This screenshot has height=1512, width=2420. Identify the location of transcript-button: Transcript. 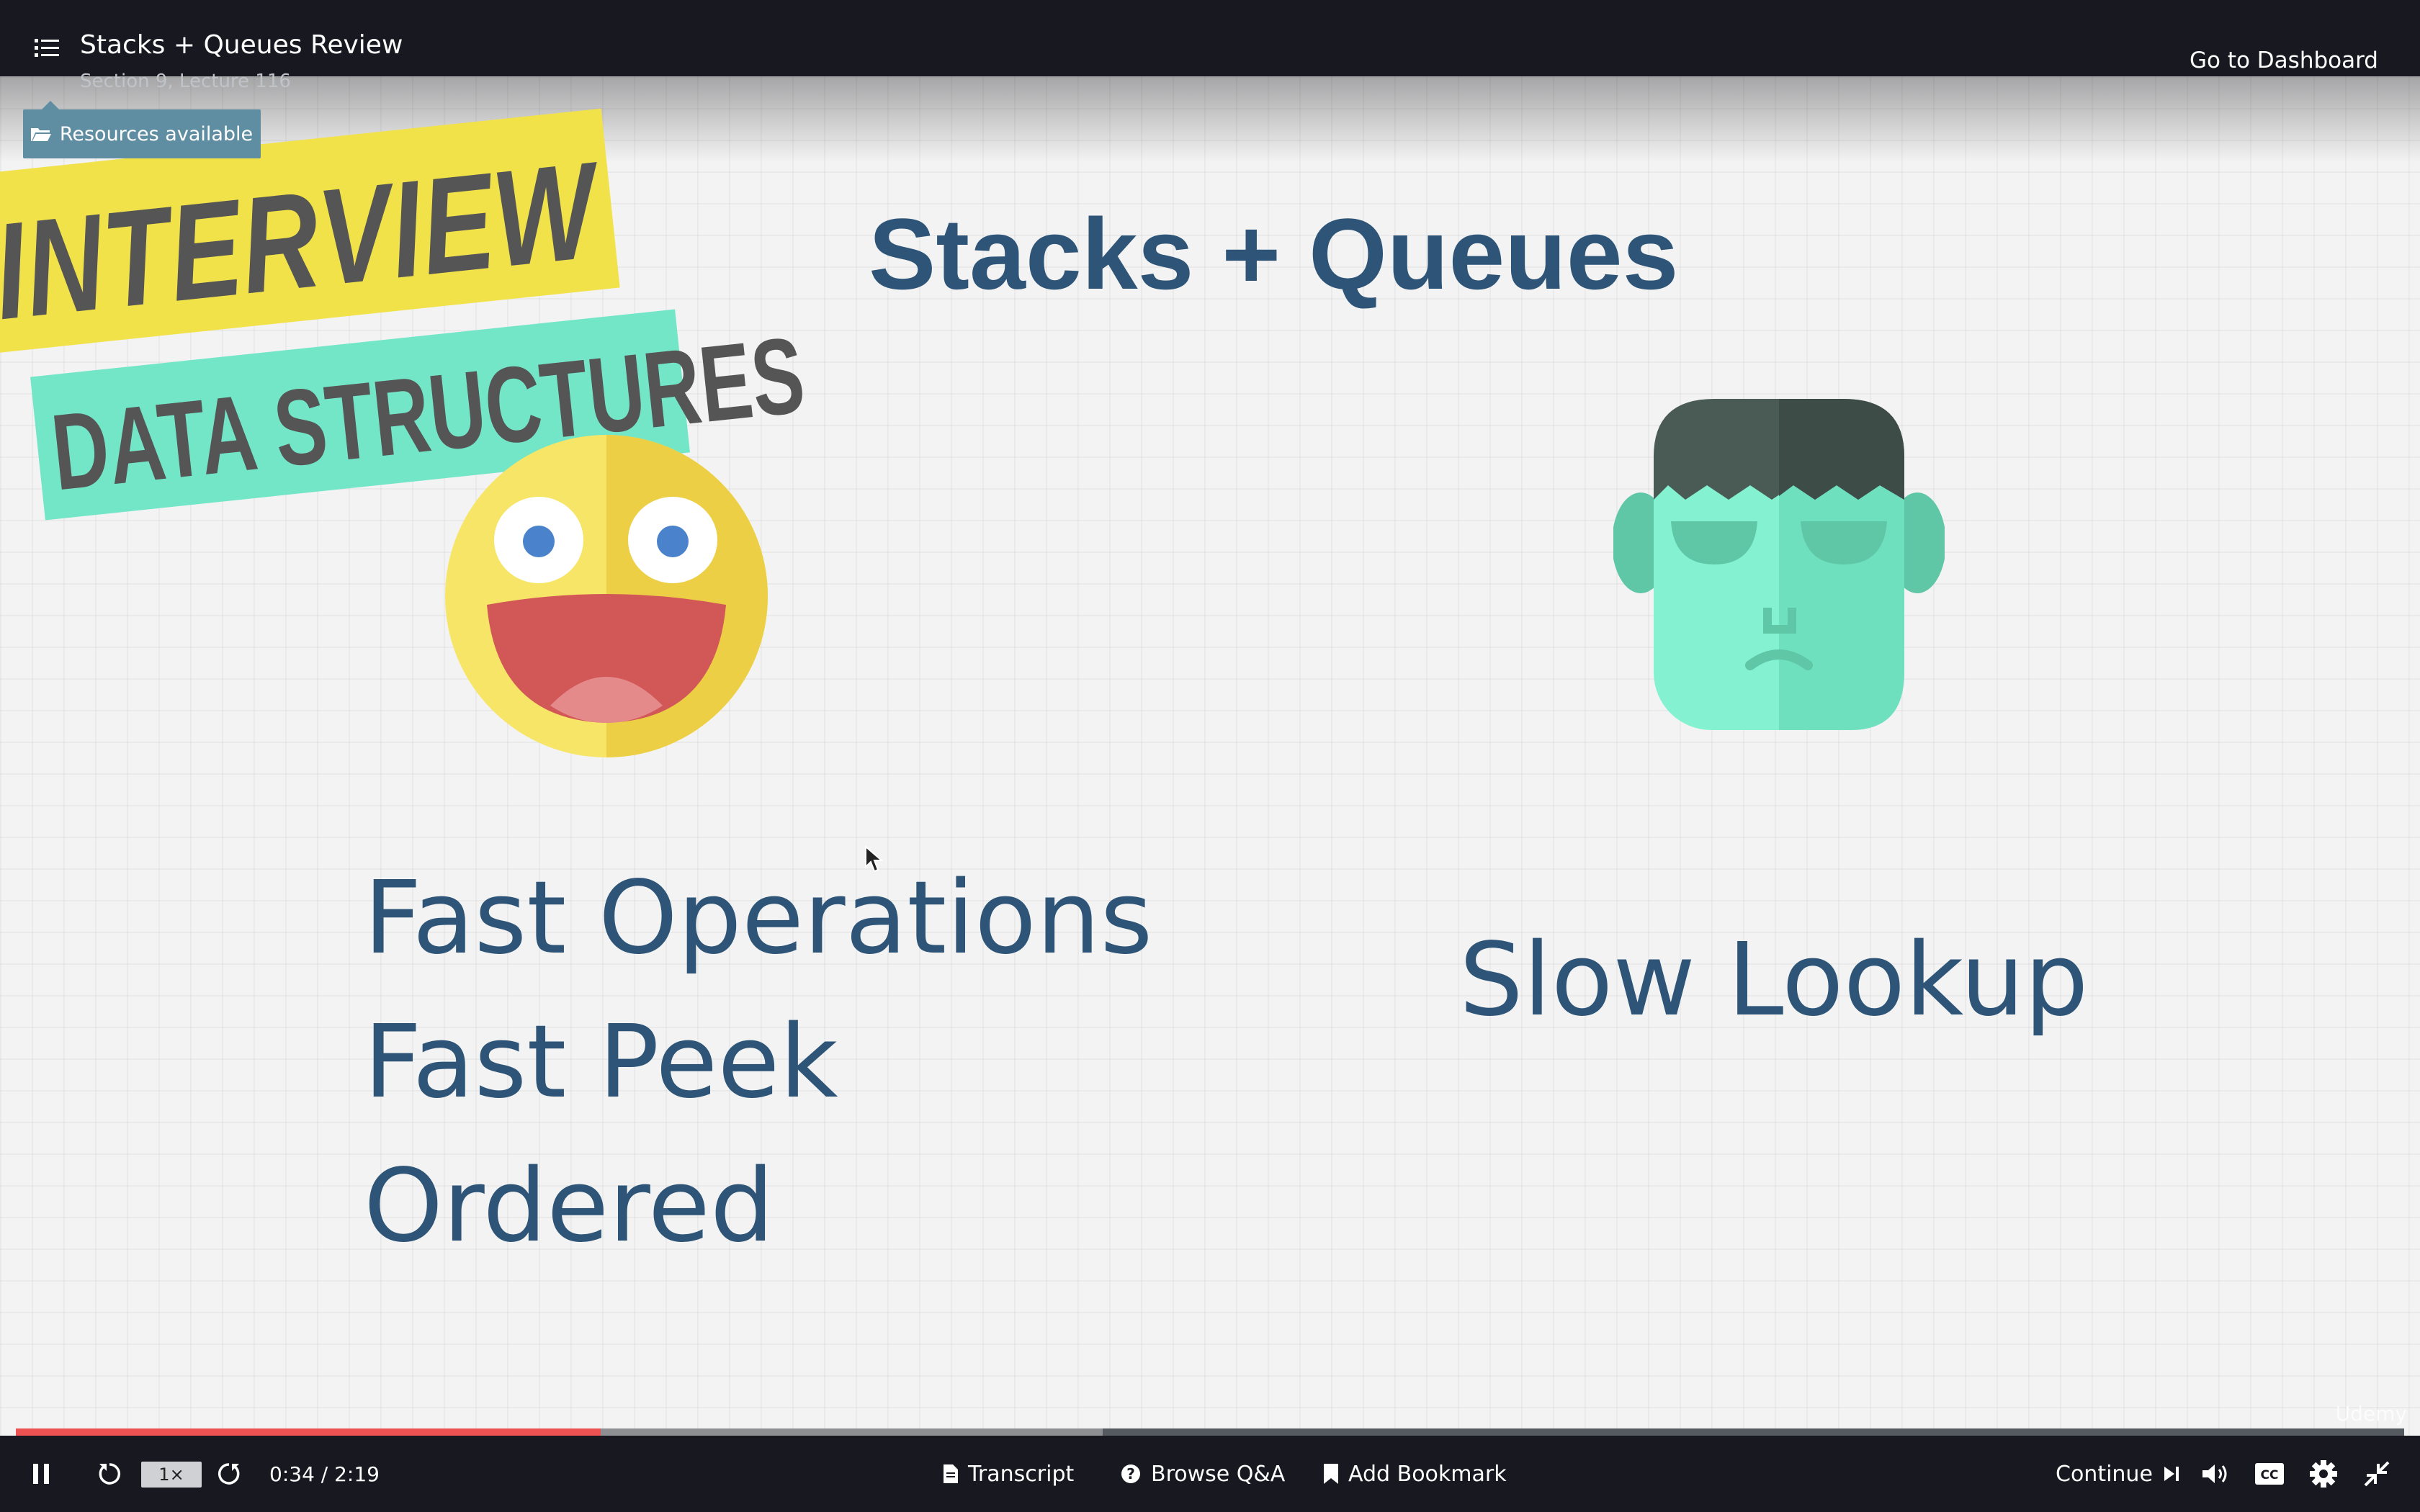
(1009, 1474).